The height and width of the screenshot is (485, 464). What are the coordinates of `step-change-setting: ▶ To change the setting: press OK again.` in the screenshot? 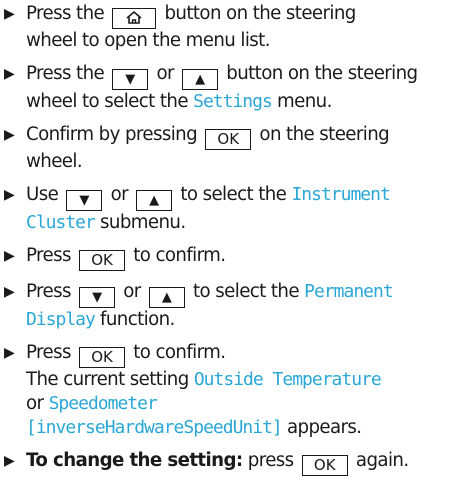 It's located at (232, 462).